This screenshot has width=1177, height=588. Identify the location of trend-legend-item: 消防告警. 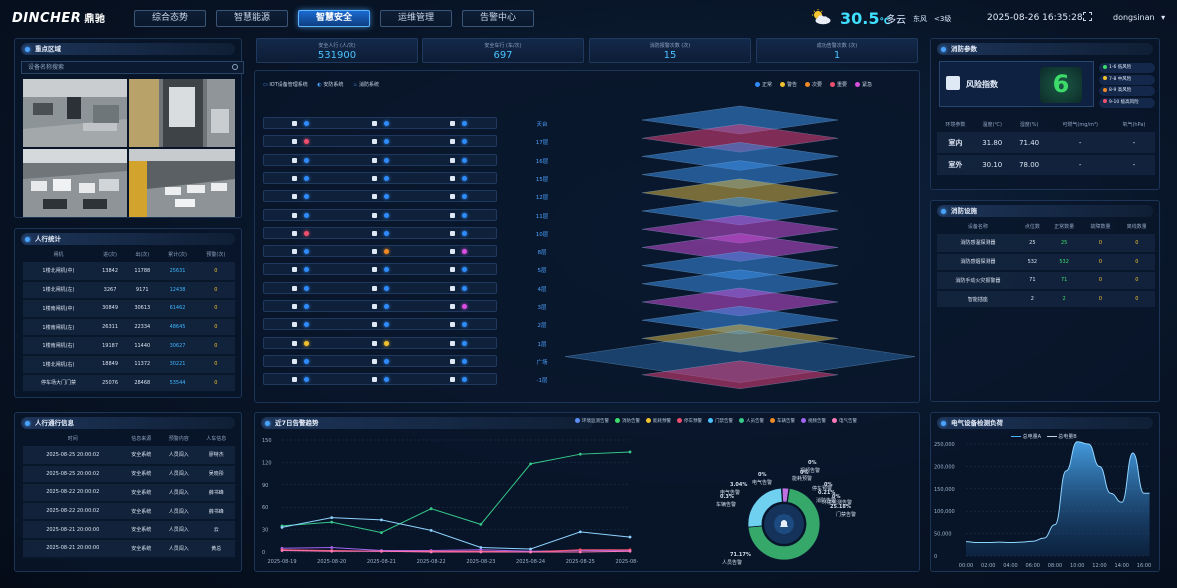
(627, 421).